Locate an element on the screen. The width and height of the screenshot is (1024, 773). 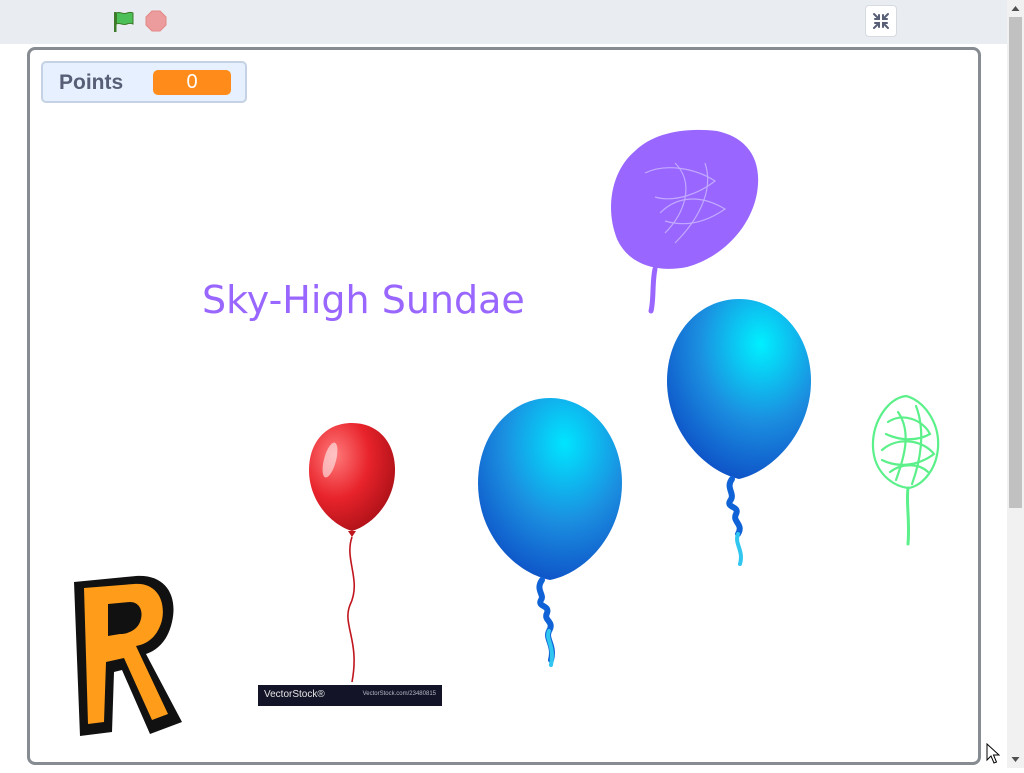
stop-button is located at coordinates (156, 21).